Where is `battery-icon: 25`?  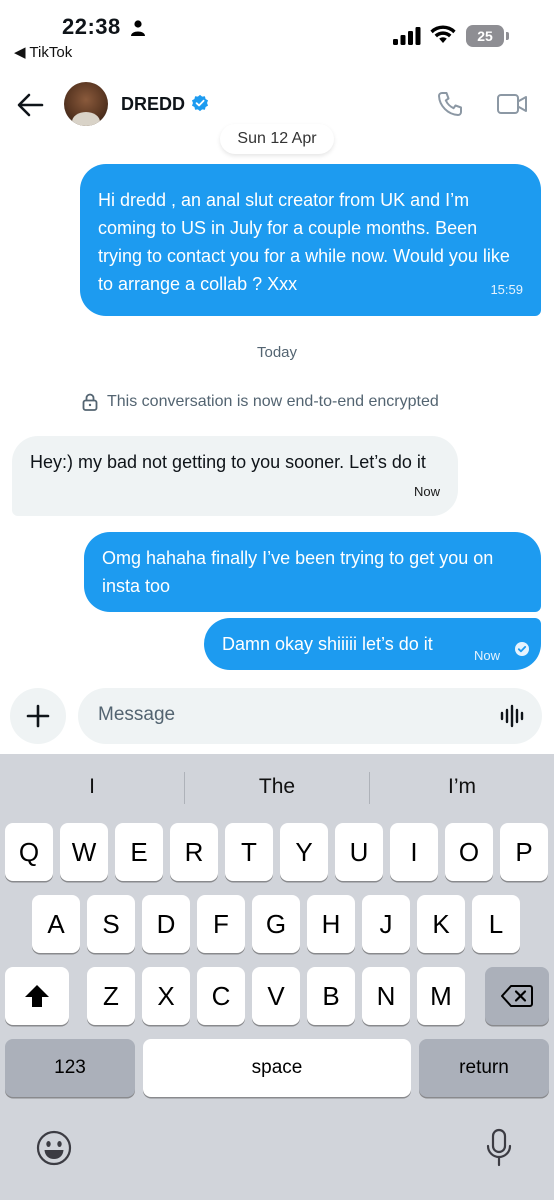
battery-icon: 25 is located at coordinates (488, 36).